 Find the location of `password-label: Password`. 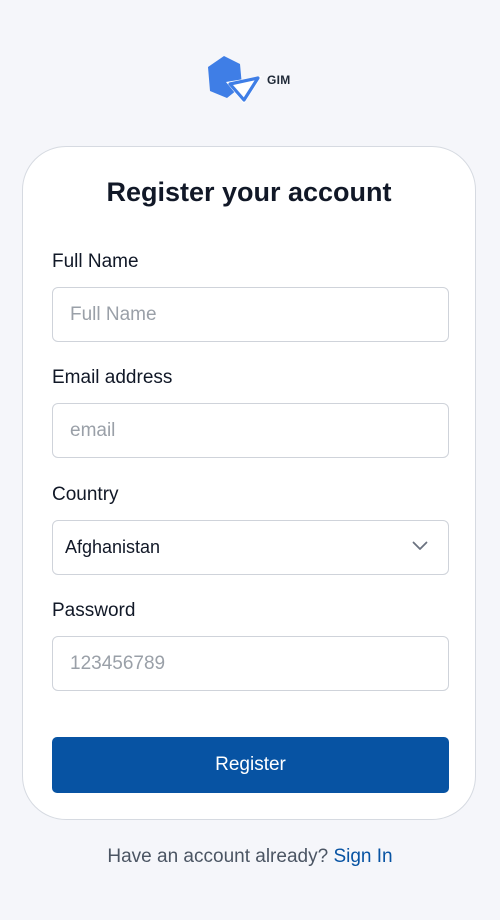

password-label: Password is located at coordinates (94, 610).